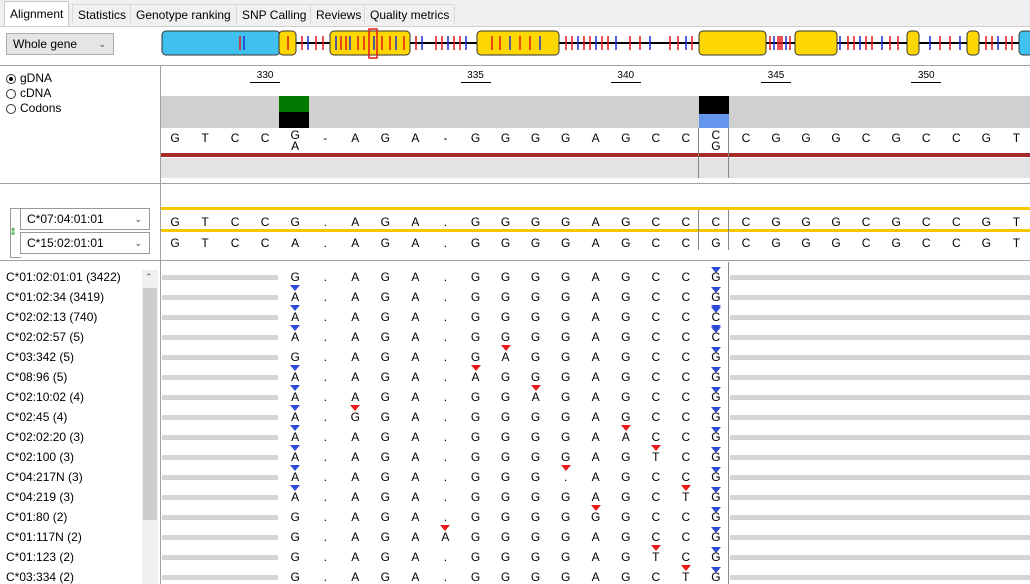  What do you see at coordinates (28, 93) in the screenshot?
I see `radio-cdna: cDNA` at bounding box center [28, 93].